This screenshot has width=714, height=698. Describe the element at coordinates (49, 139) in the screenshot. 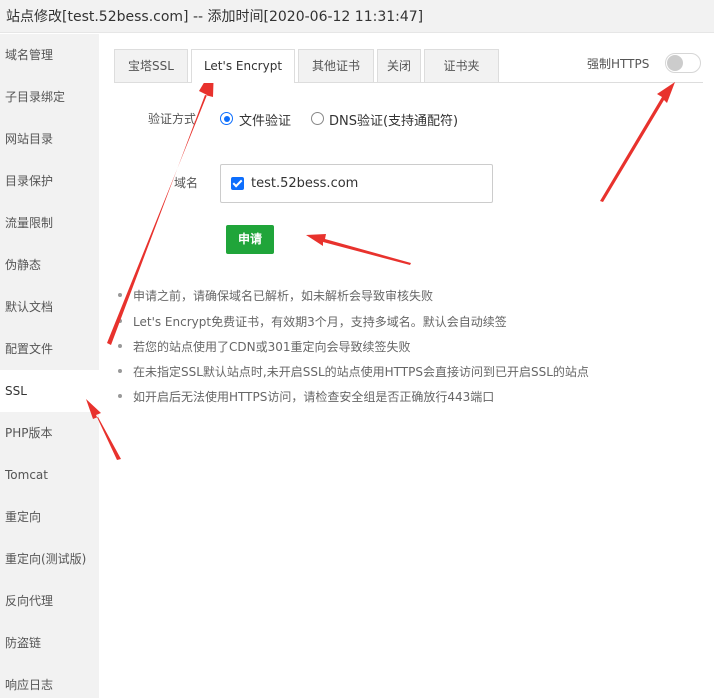

I see `sidebar-item-site-directory: 网站目录` at that location.